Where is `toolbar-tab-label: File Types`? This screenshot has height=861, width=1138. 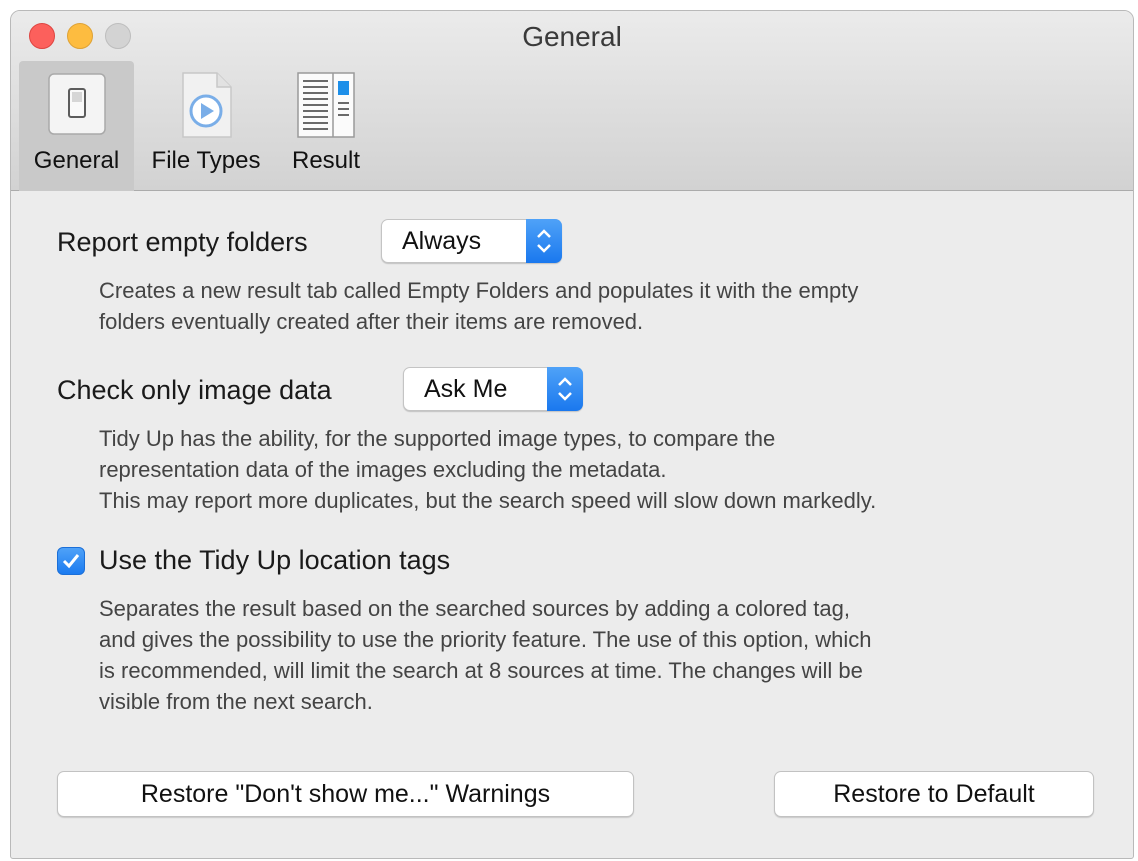 toolbar-tab-label: File Types is located at coordinates (206, 160).